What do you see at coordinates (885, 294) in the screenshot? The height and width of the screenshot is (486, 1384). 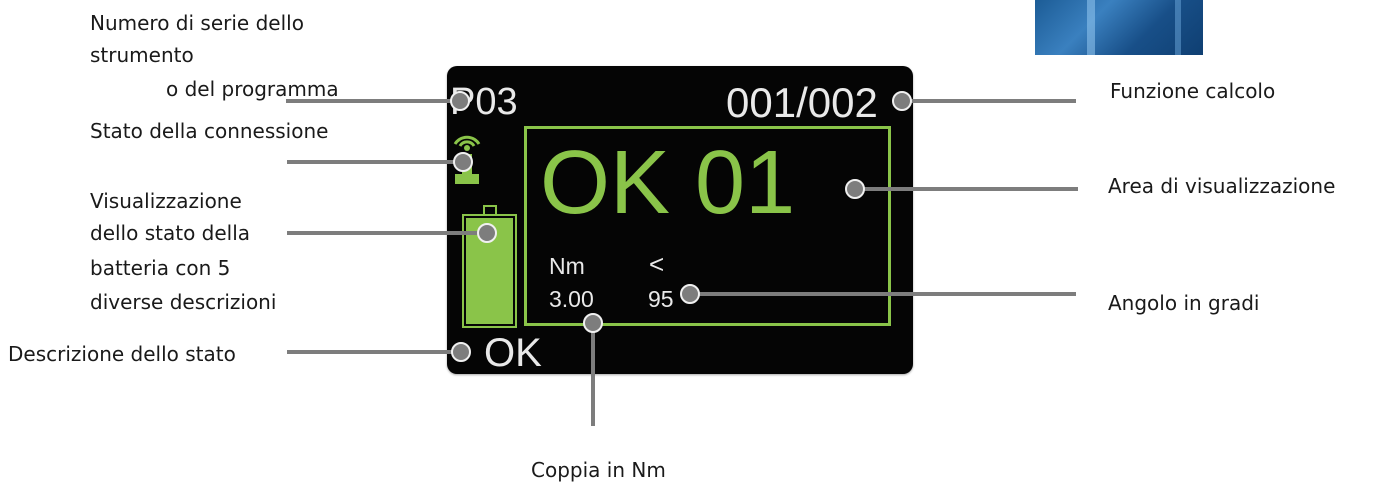 I see `leader-line-angle` at bounding box center [885, 294].